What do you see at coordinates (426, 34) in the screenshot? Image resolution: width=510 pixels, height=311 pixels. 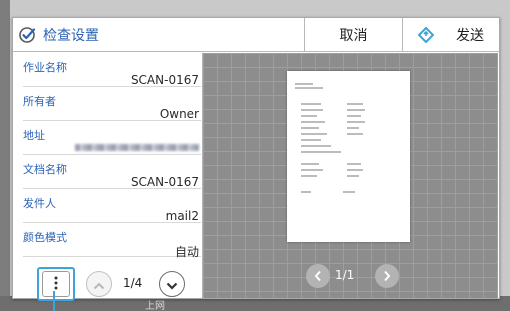 I see `send-diamond-icon` at bounding box center [426, 34].